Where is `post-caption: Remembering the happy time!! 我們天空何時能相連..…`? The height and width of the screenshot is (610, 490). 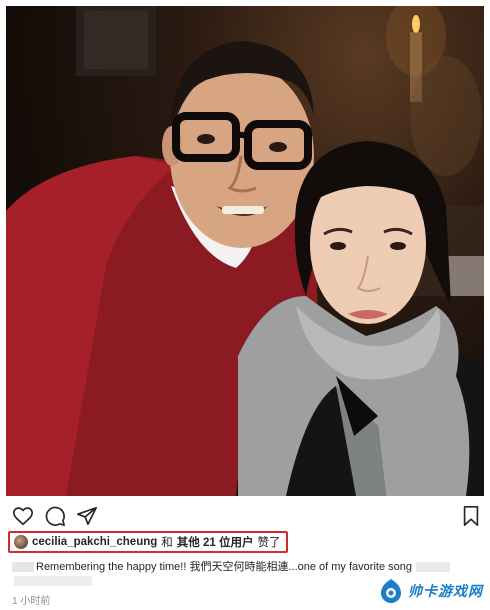 post-caption: Remembering the happy time!! 我們天空何時能相連..… is located at coordinates (242, 566).